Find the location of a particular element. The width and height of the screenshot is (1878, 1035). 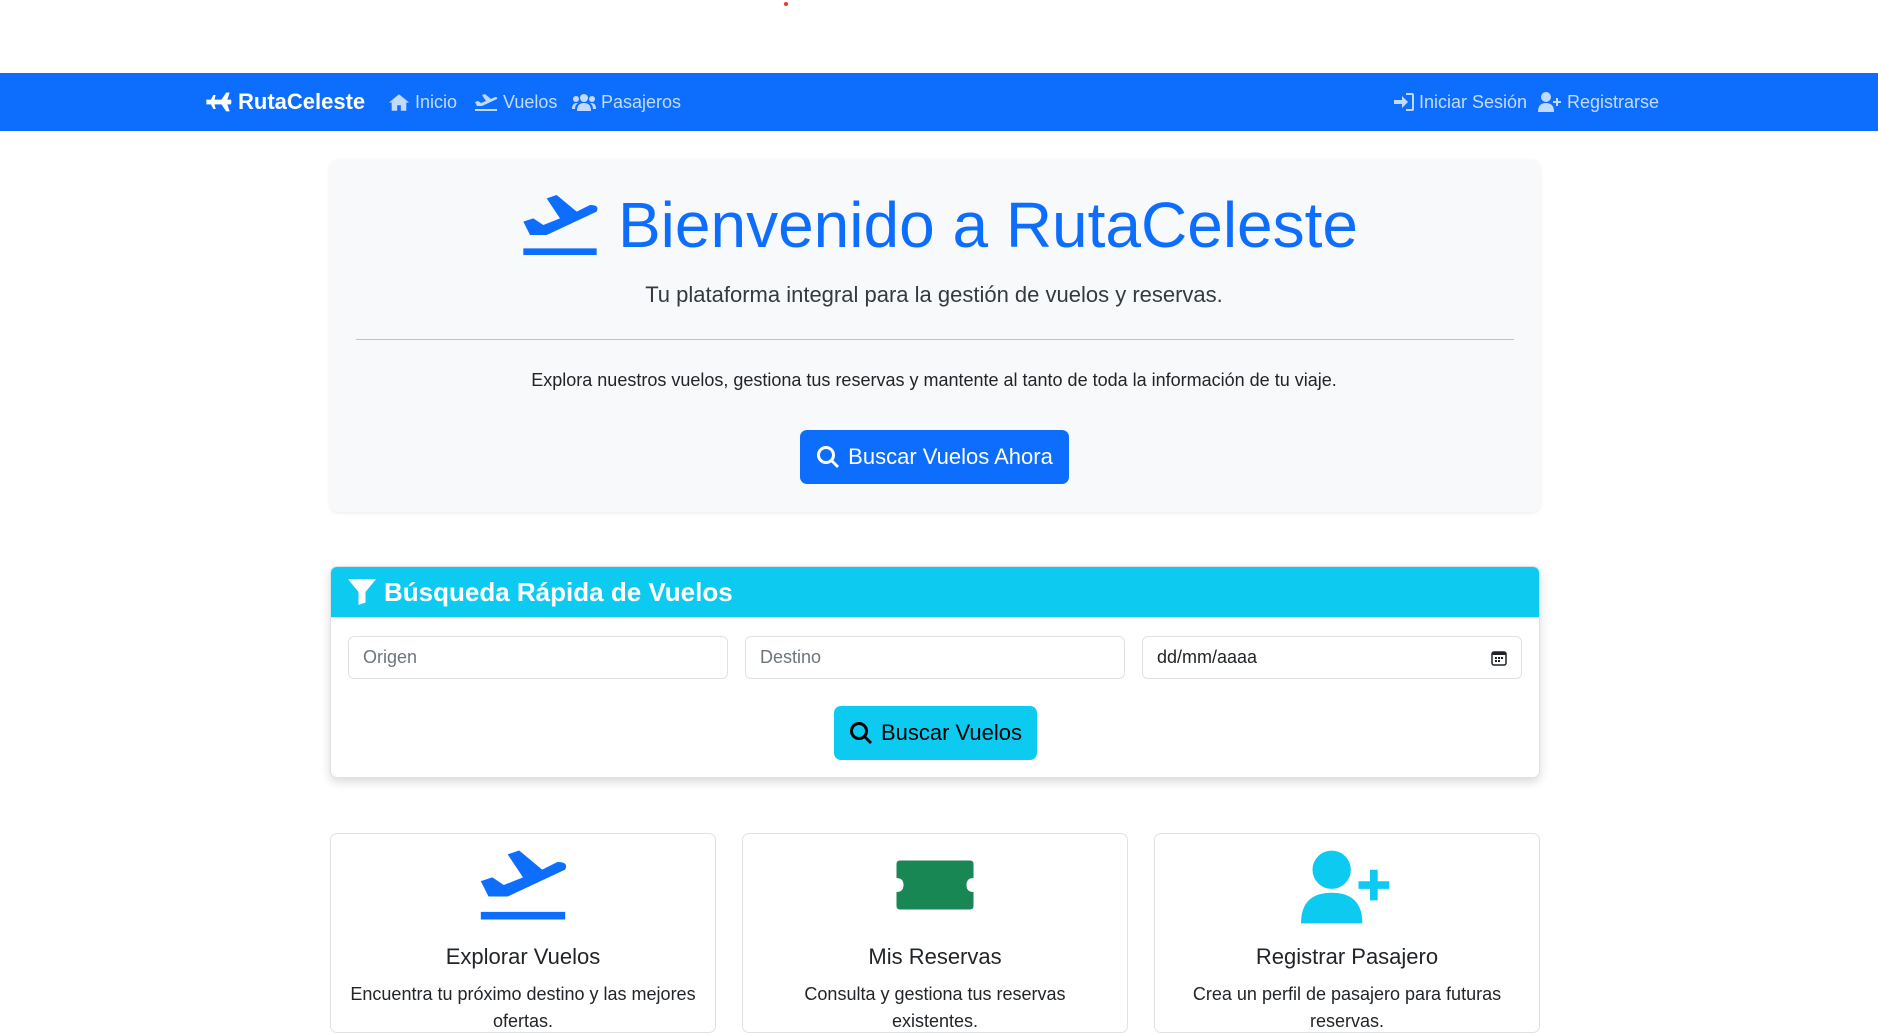

users-icon is located at coordinates (584, 102).